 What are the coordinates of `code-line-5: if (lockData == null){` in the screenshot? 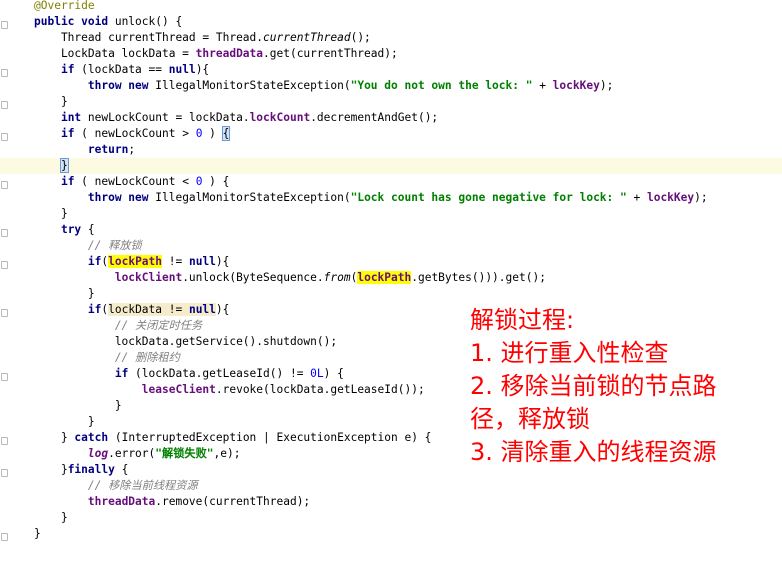 It's located at (391, 70).